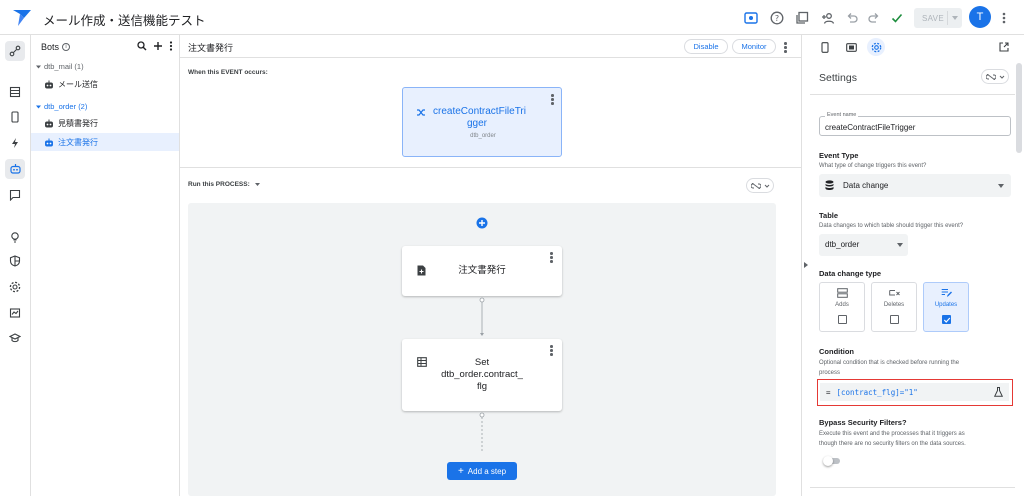  What do you see at coordinates (482, 223) in the screenshot?
I see `add-circle-icon` at bounding box center [482, 223].